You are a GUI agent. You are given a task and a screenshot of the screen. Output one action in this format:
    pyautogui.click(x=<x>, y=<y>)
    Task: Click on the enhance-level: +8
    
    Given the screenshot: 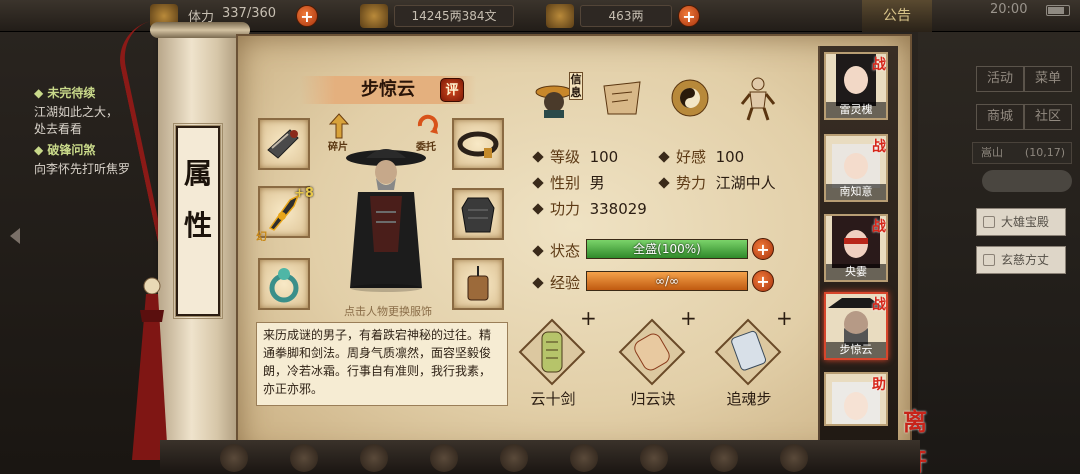 What is the action you would take?
    pyautogui.click(x=304, y=193)
    